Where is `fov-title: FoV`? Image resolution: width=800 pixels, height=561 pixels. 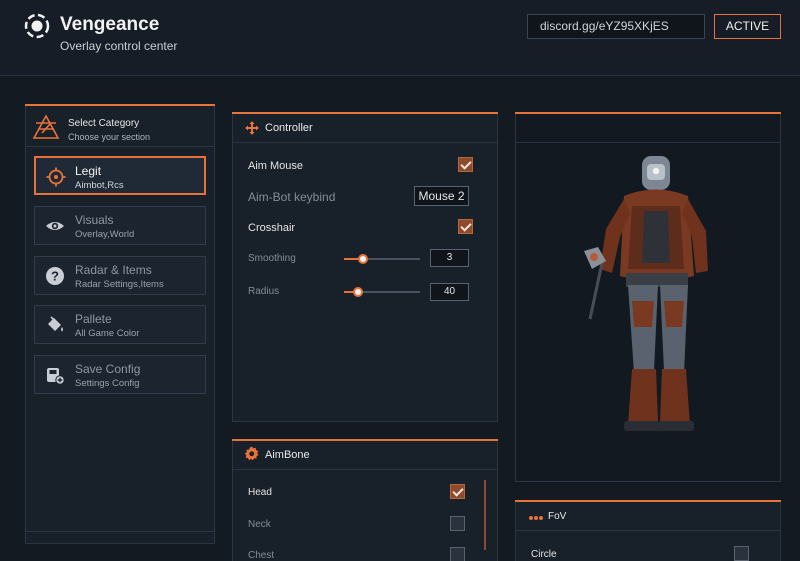
fov-title: FoV is located at coordinates (557, 516).